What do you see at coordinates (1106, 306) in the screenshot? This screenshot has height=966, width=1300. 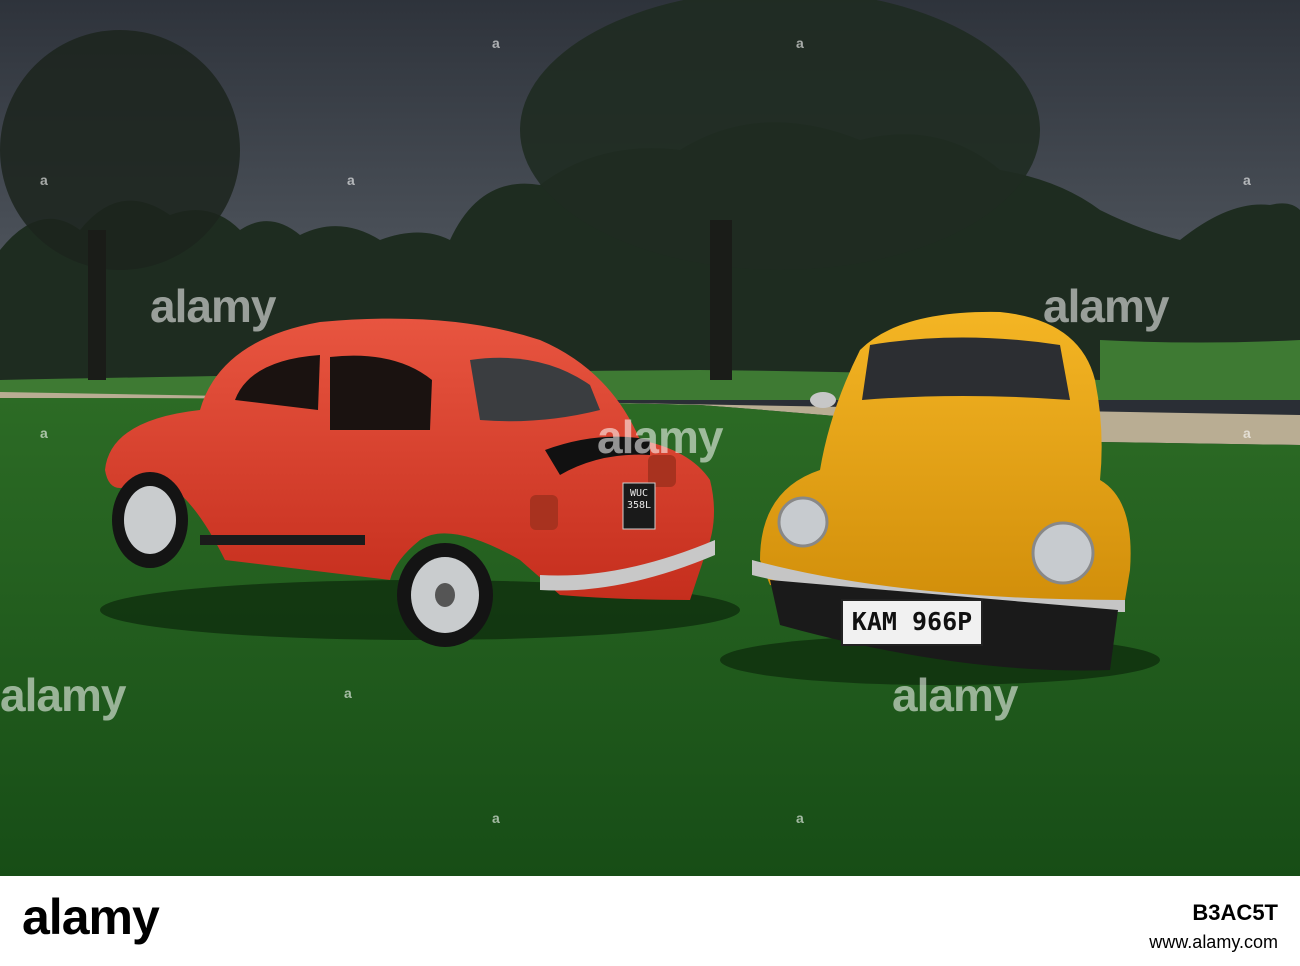 I see `watermark-2: alamy` at bounding box center [1106, 306].